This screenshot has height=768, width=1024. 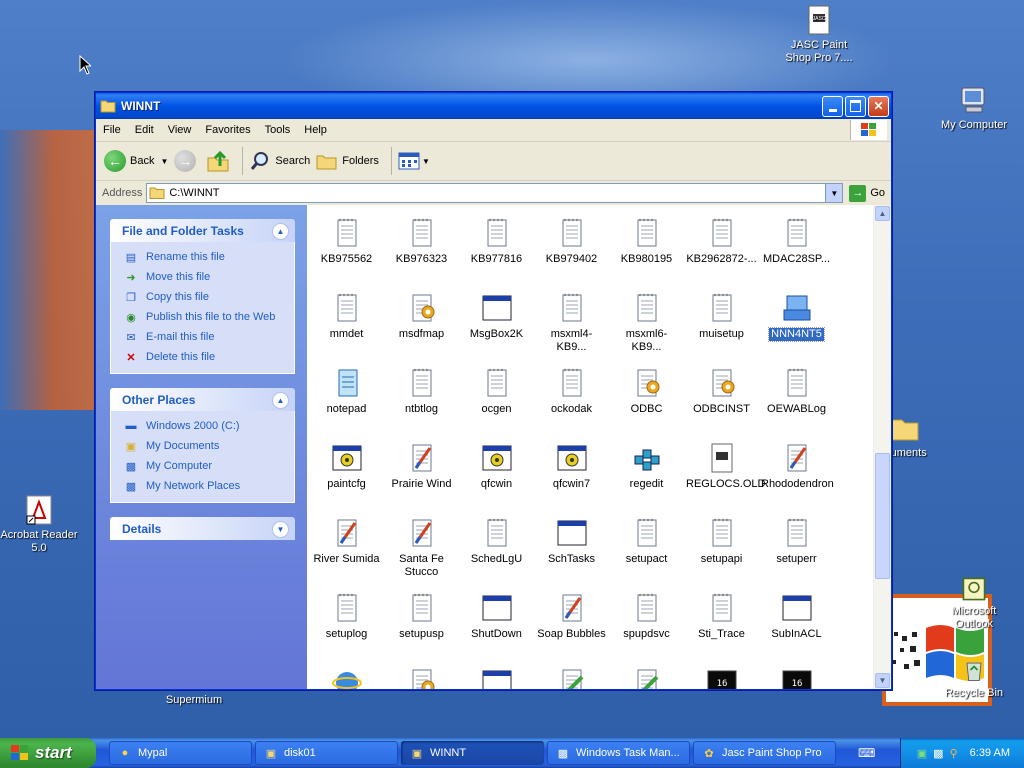 What do you see at coordinates (202, 528) in the screenshot?
I see `details-header: Details ▼` at bounding box center [202, 528].